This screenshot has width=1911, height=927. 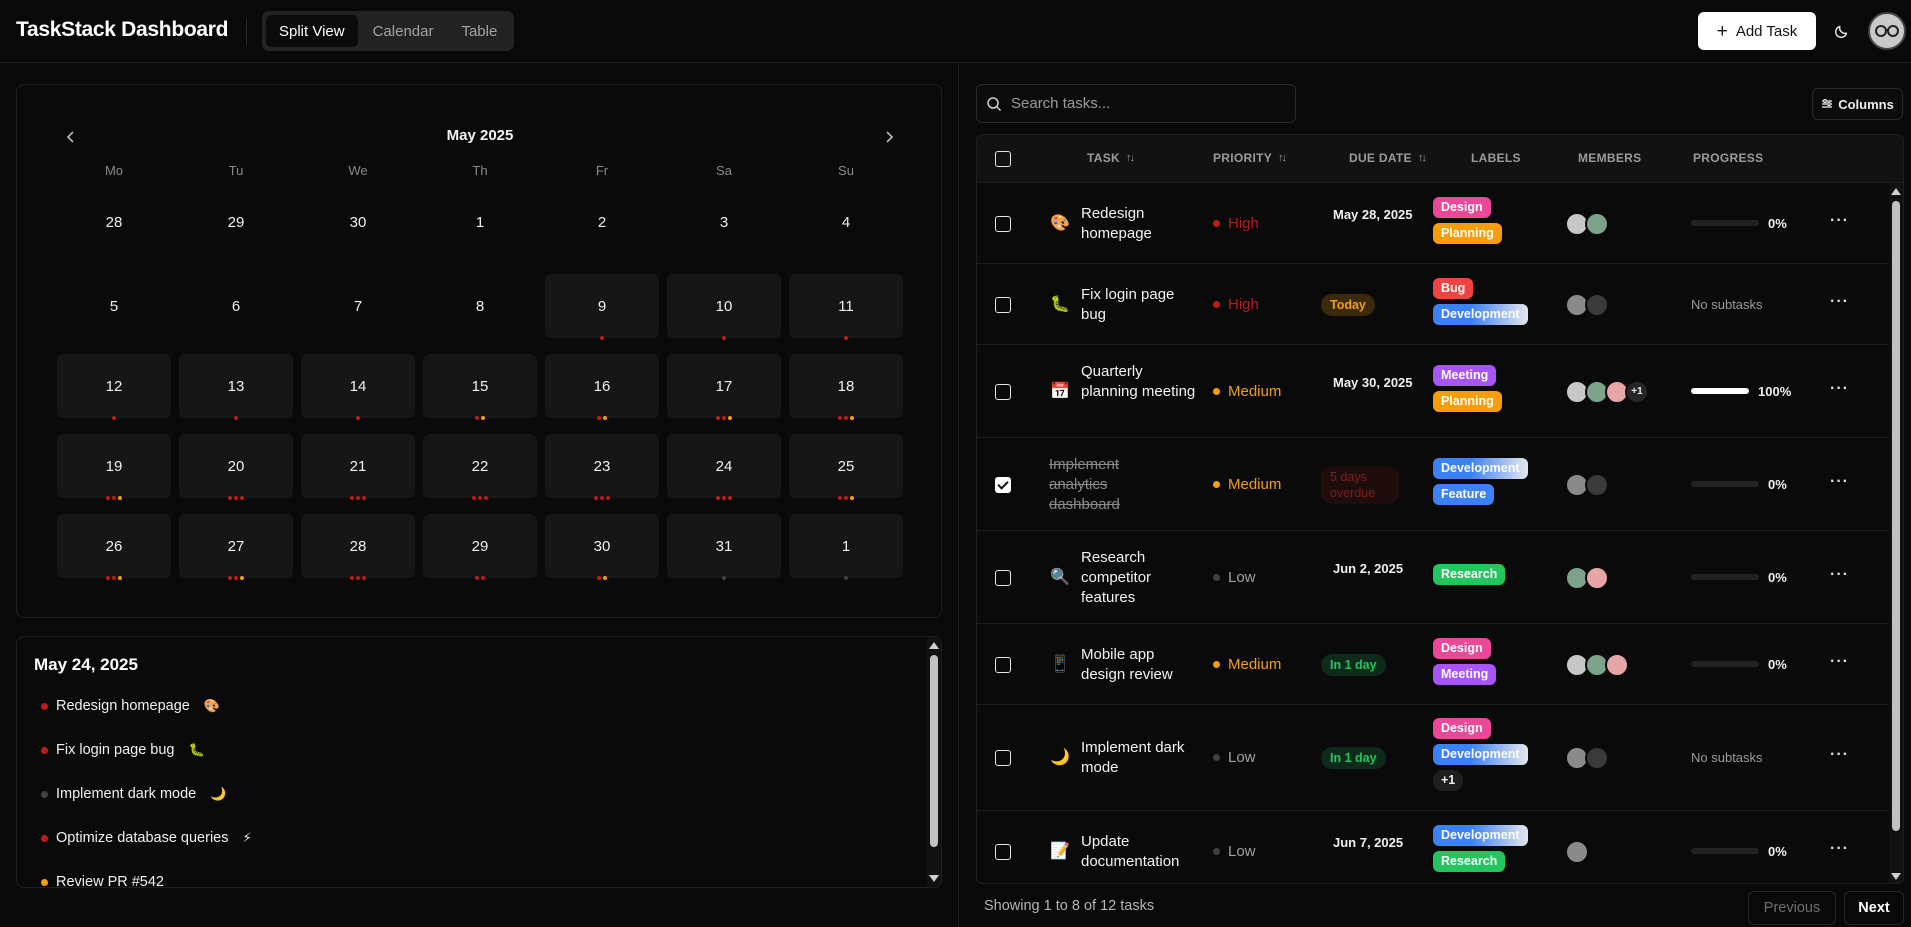 I want to click on day-task-item: Review PR #542, so click(x=102, y=879).